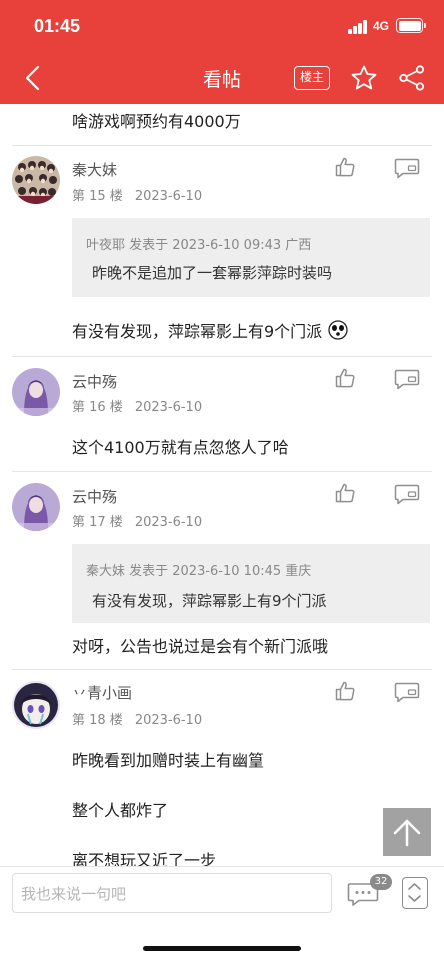  What do you see at coordinates (180, 447) in the screenshot?
I see `post-text: 这个4100万就有点忽悠人了哈` at bounding box center [180, 447].